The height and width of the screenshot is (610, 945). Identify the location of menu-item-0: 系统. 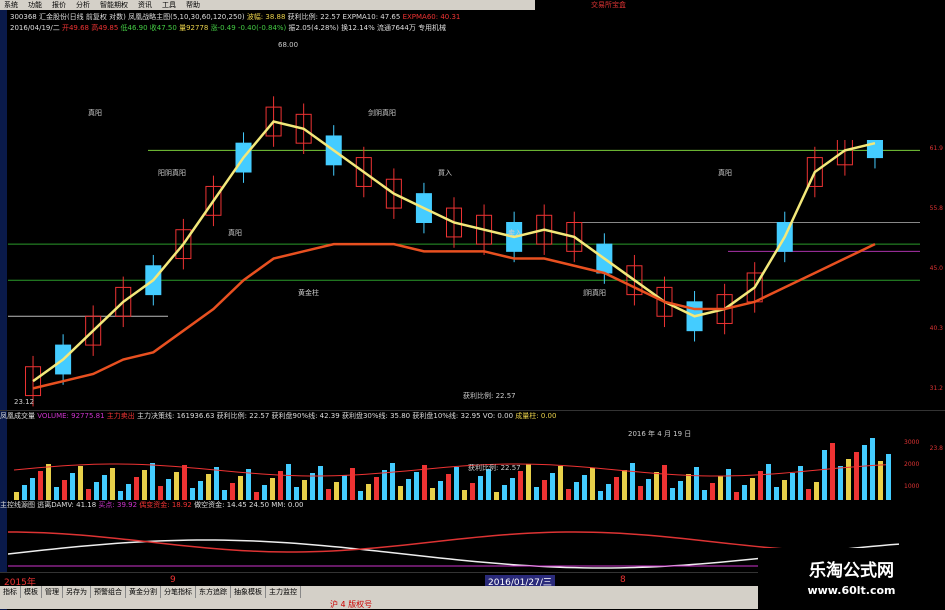
(11, 5).